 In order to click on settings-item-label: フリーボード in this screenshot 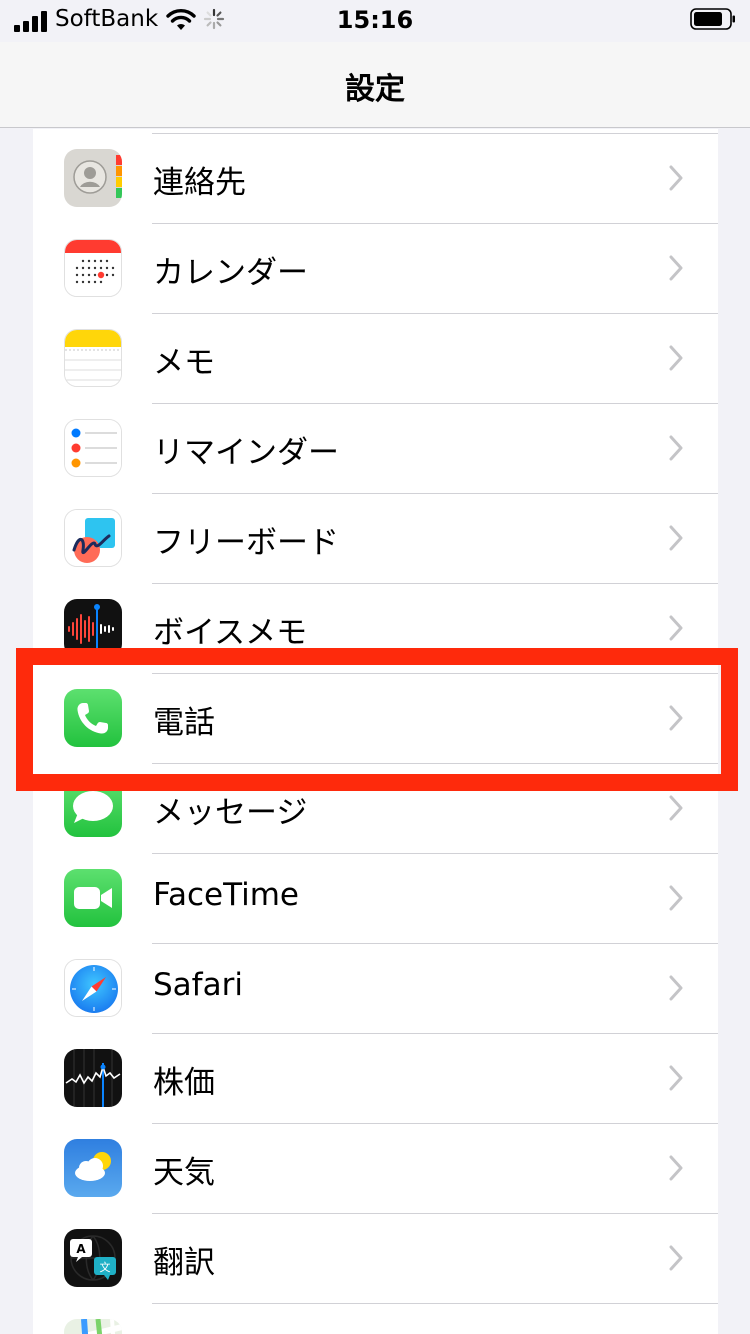, I will do `click(246, 543)`.